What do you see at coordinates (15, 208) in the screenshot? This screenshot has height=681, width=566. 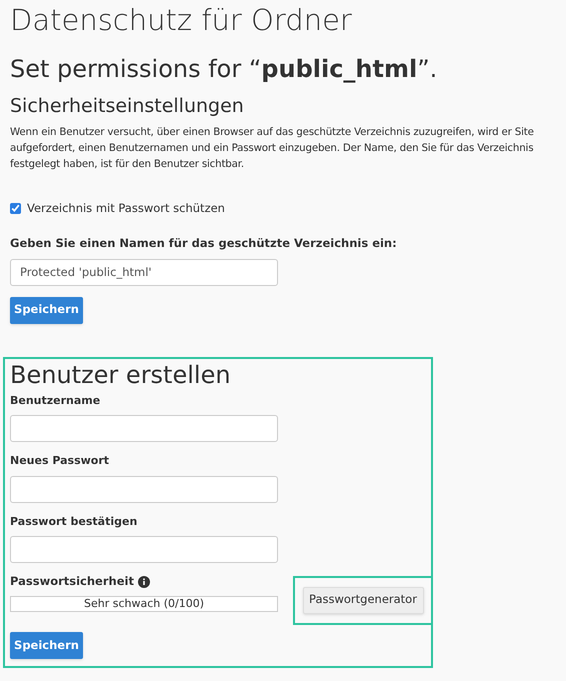 I see `protect-checkbox` at bounding box center [15, 208].